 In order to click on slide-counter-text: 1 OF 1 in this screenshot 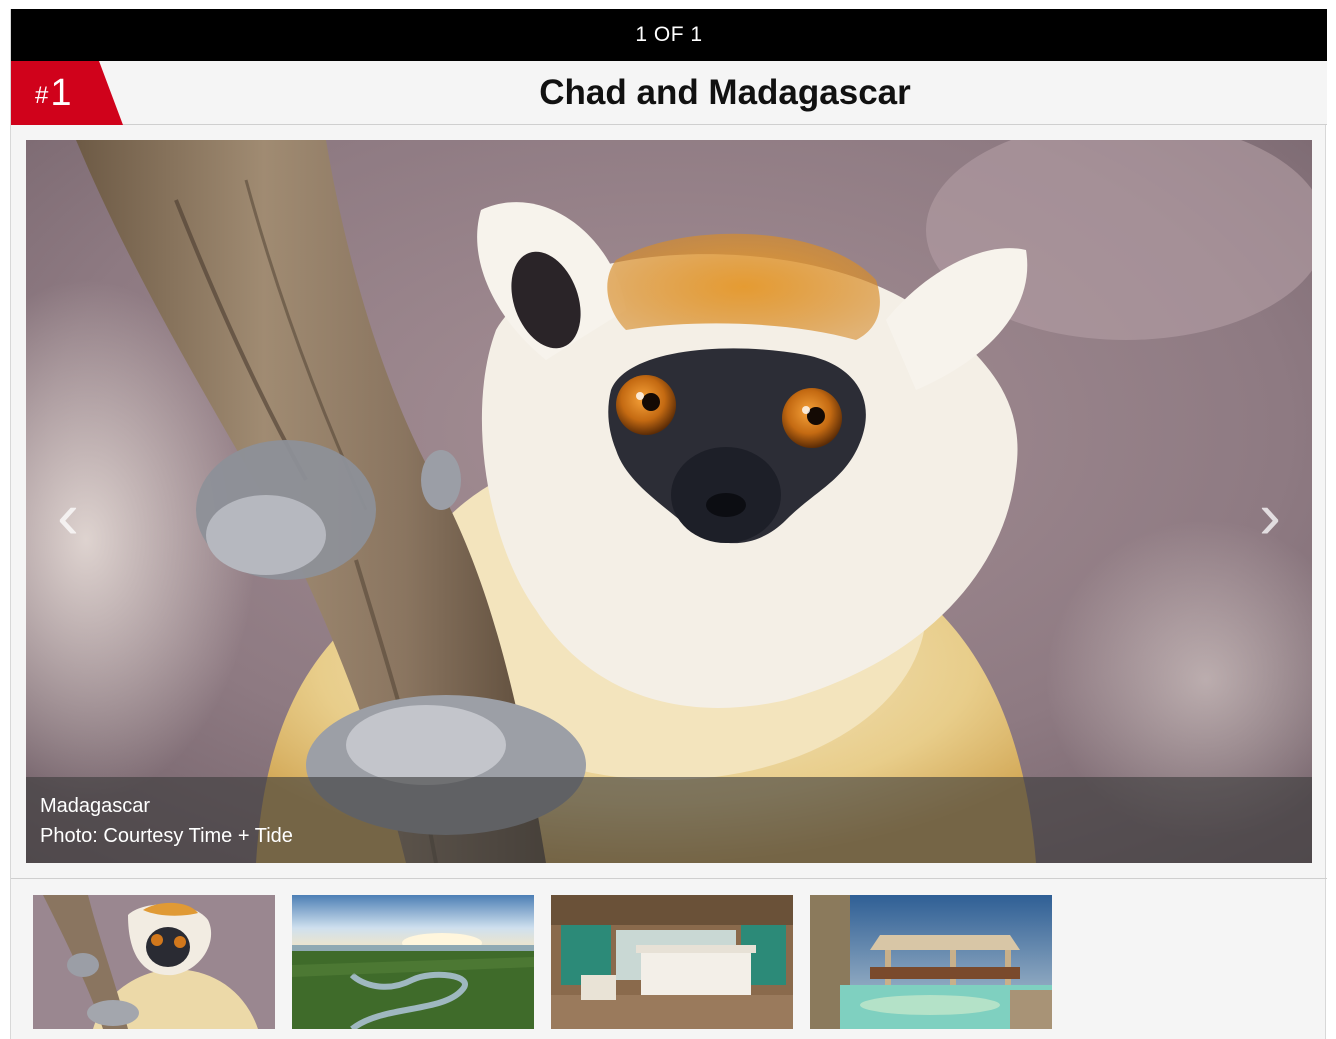, I will do `click(669, 34)`.